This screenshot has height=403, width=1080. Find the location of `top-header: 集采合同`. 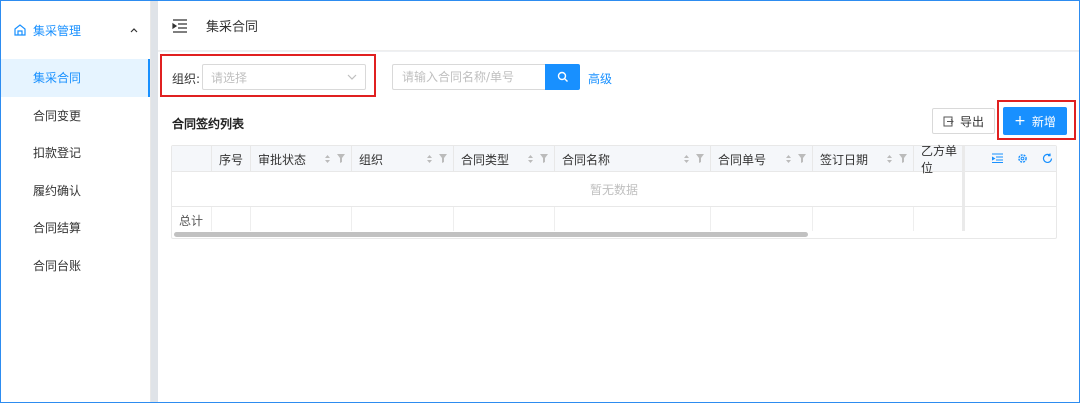

top-header: 集采合同 is located at coordinates (618, 26).